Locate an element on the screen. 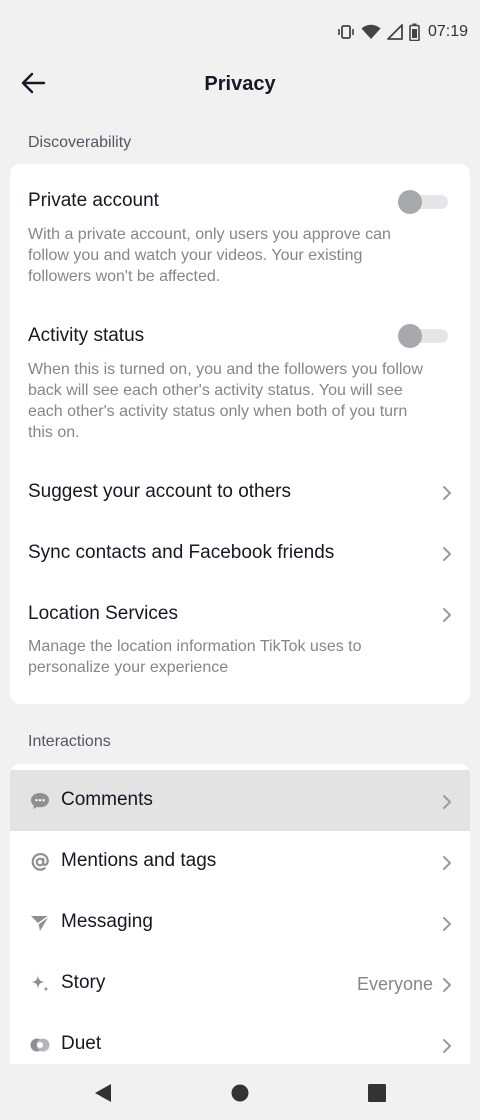 The width and height of the screenshot is (480, 1120). interaction-row-mentions: Mentions and tags is located at coordinates (240, 861).